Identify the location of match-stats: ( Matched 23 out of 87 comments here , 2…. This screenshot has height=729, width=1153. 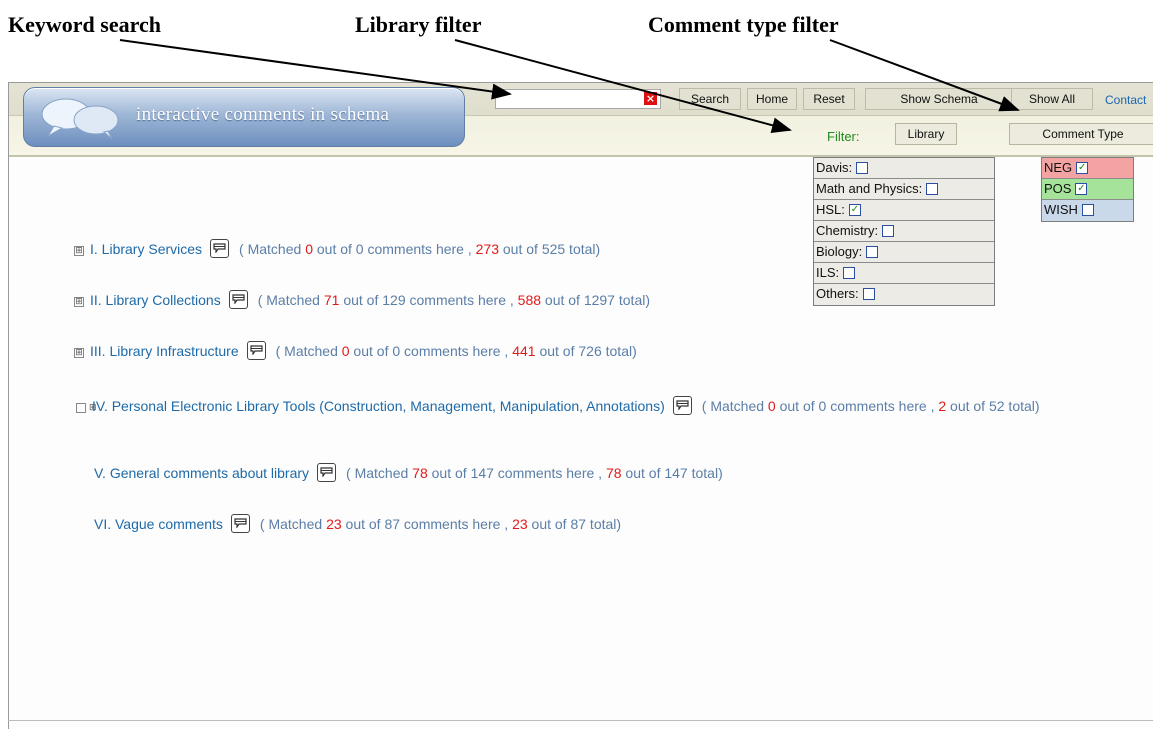
(440, 524).